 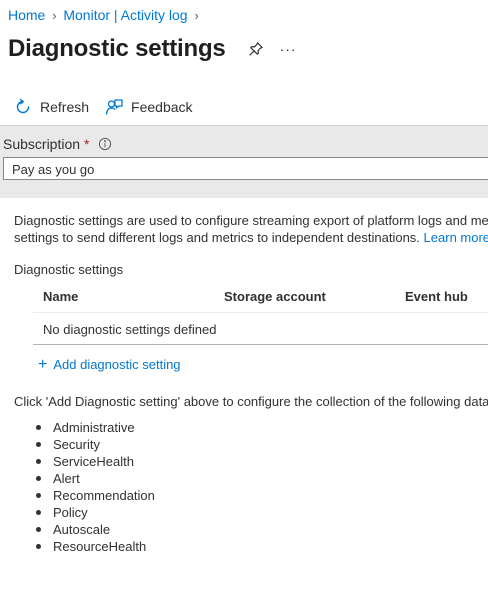 I want to click on breadcrumb: Home › Monitor | Activity log ›, so click(x=107, y=15).